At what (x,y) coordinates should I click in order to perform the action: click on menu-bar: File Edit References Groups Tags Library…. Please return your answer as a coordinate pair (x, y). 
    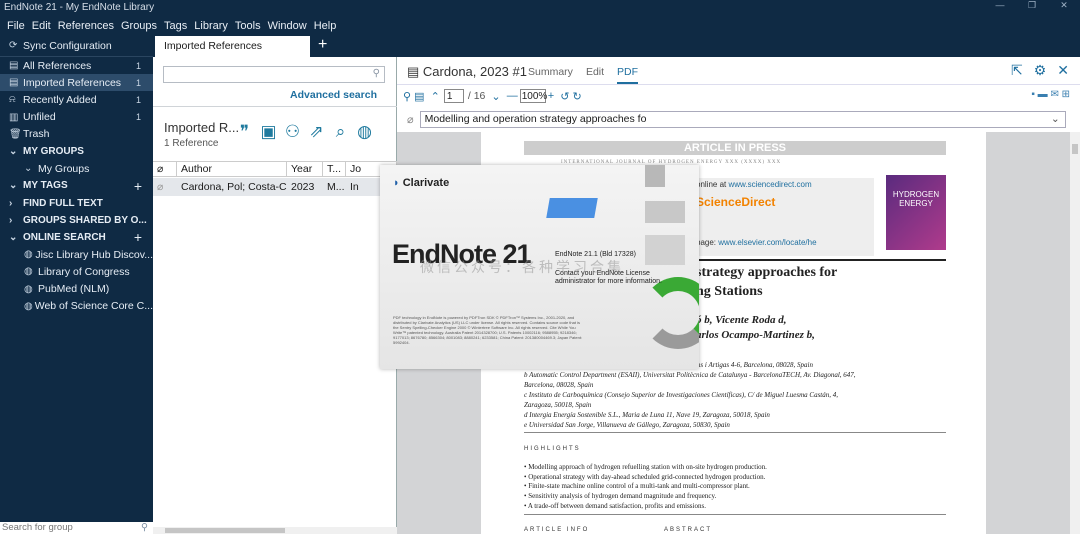
    Looking at the image, I should click on (540, 25).